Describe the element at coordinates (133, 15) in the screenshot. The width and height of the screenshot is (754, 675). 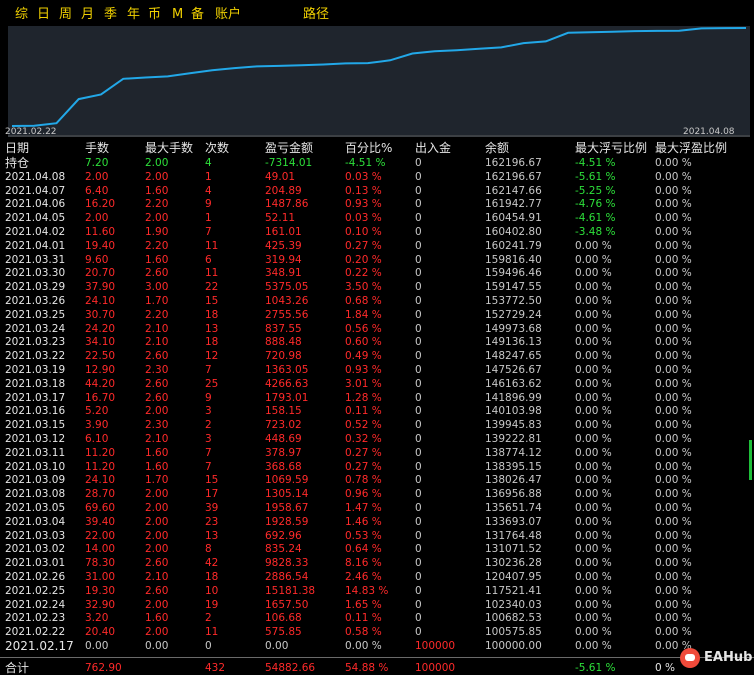
I see `tab-5: 年` at that location.